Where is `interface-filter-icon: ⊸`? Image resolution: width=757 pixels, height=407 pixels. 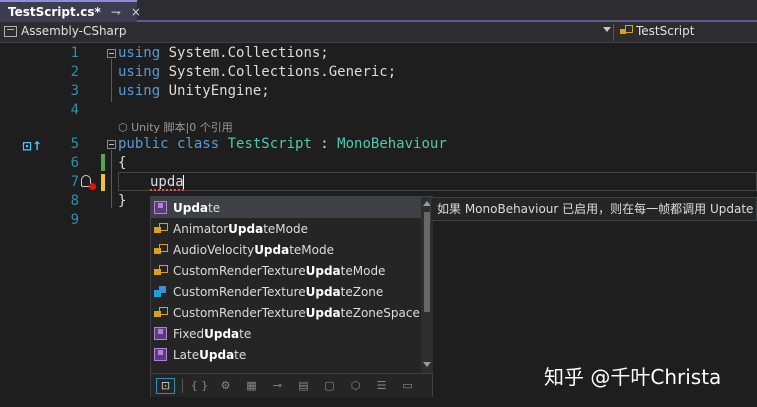 interface-filter-icon: ⊸ is located at coordinates (277, 386).